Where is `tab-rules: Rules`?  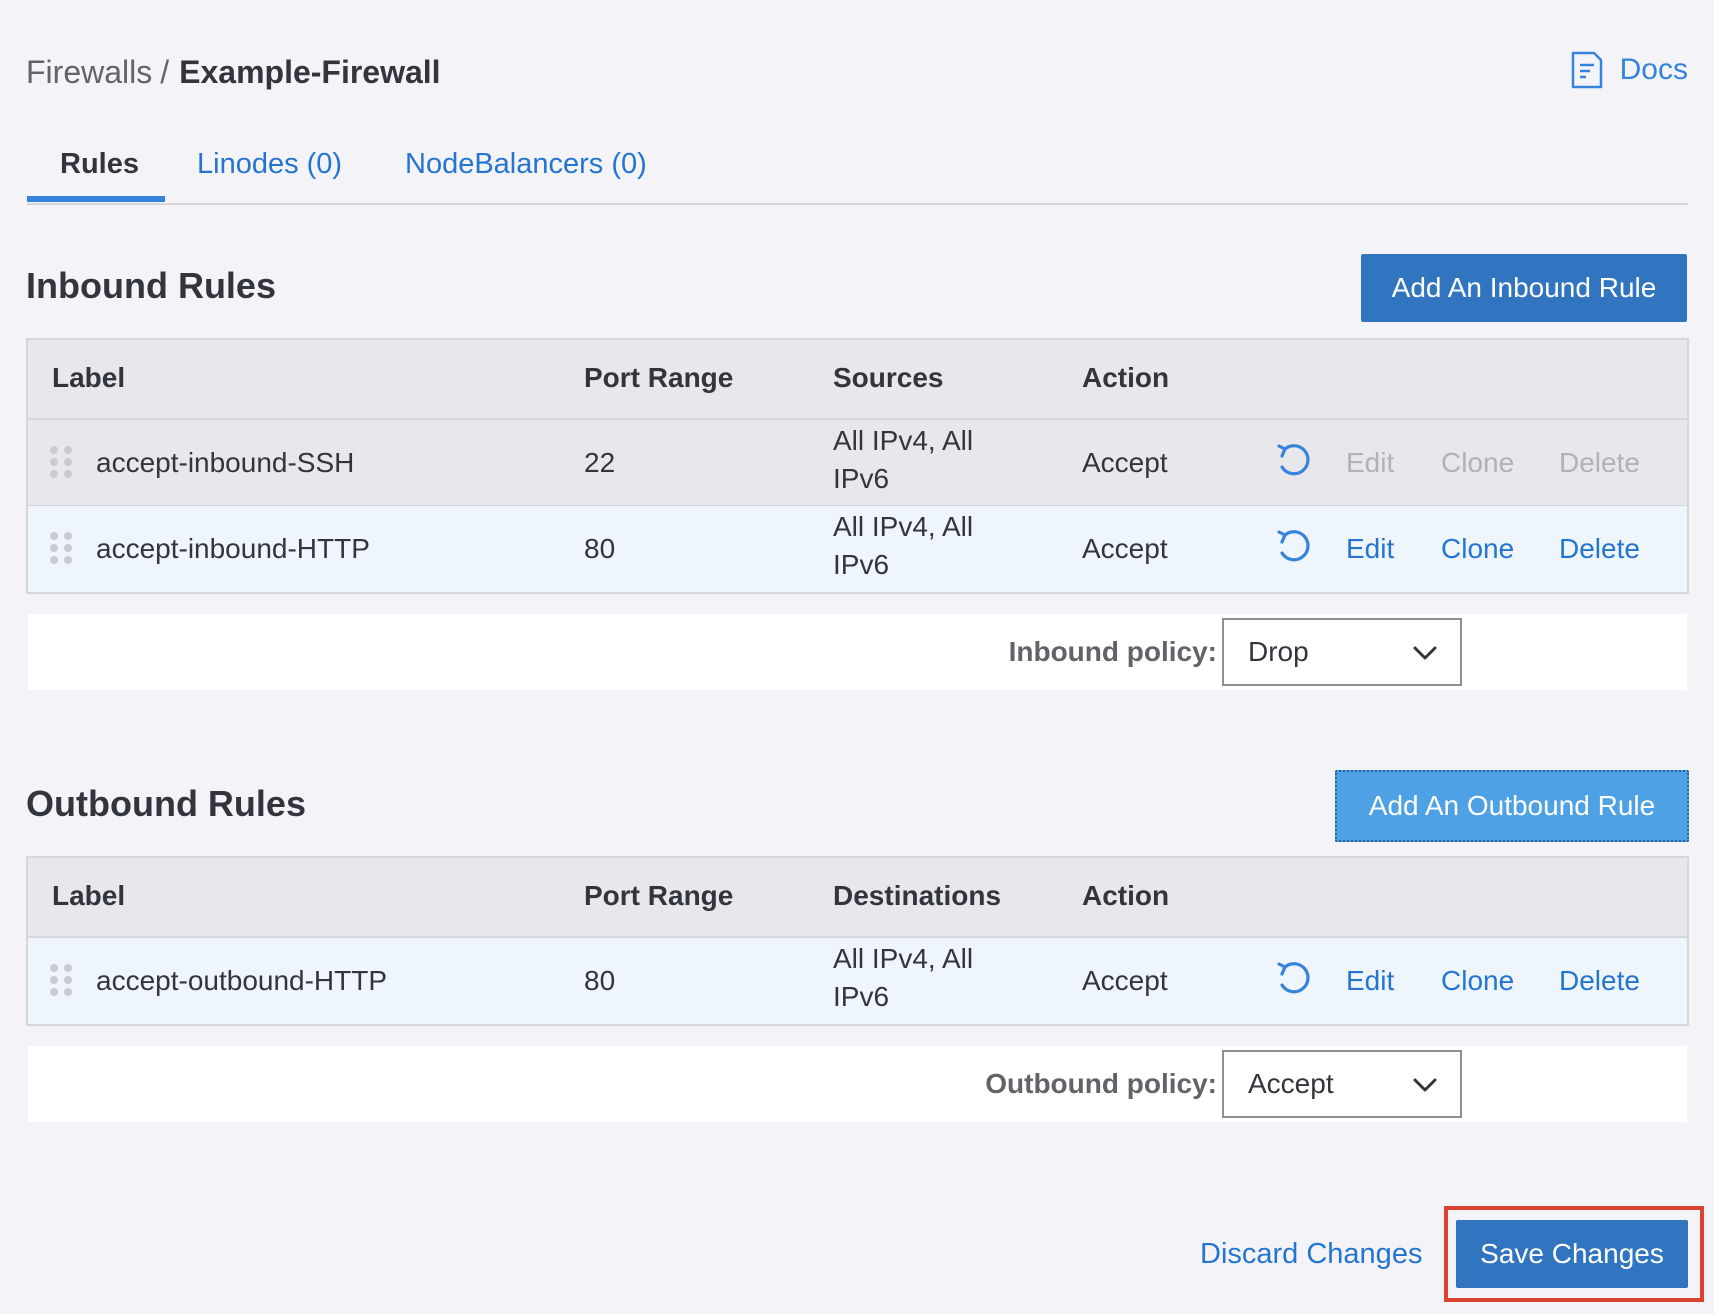
tab-rules: Rules is located at coordinates (99, 164).